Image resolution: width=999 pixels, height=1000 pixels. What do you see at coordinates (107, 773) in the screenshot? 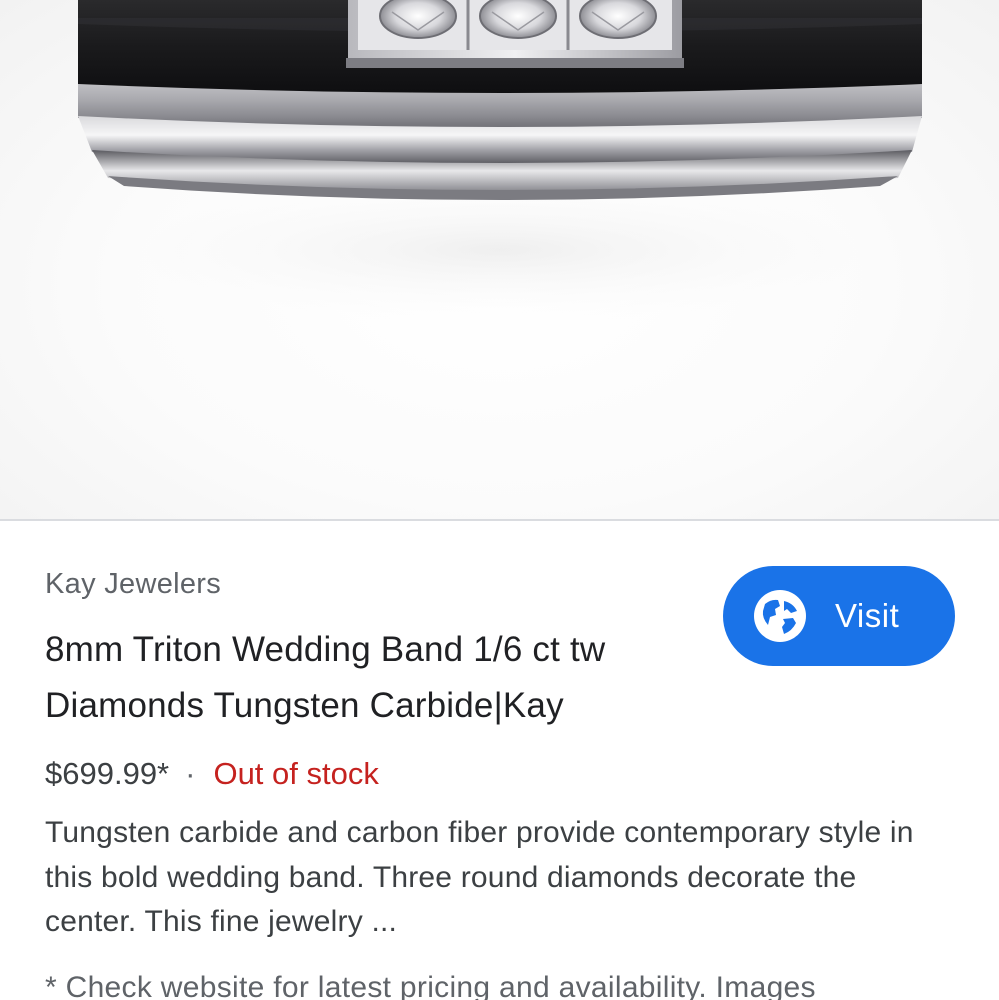
I see `price: $699.99*` at bounding box center [107, 773].